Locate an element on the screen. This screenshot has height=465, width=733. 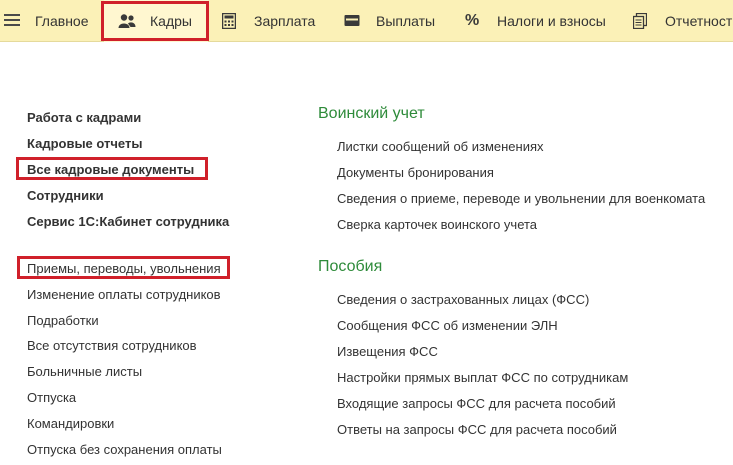
highlight-frame-hr is located at coordinates (155, 21).